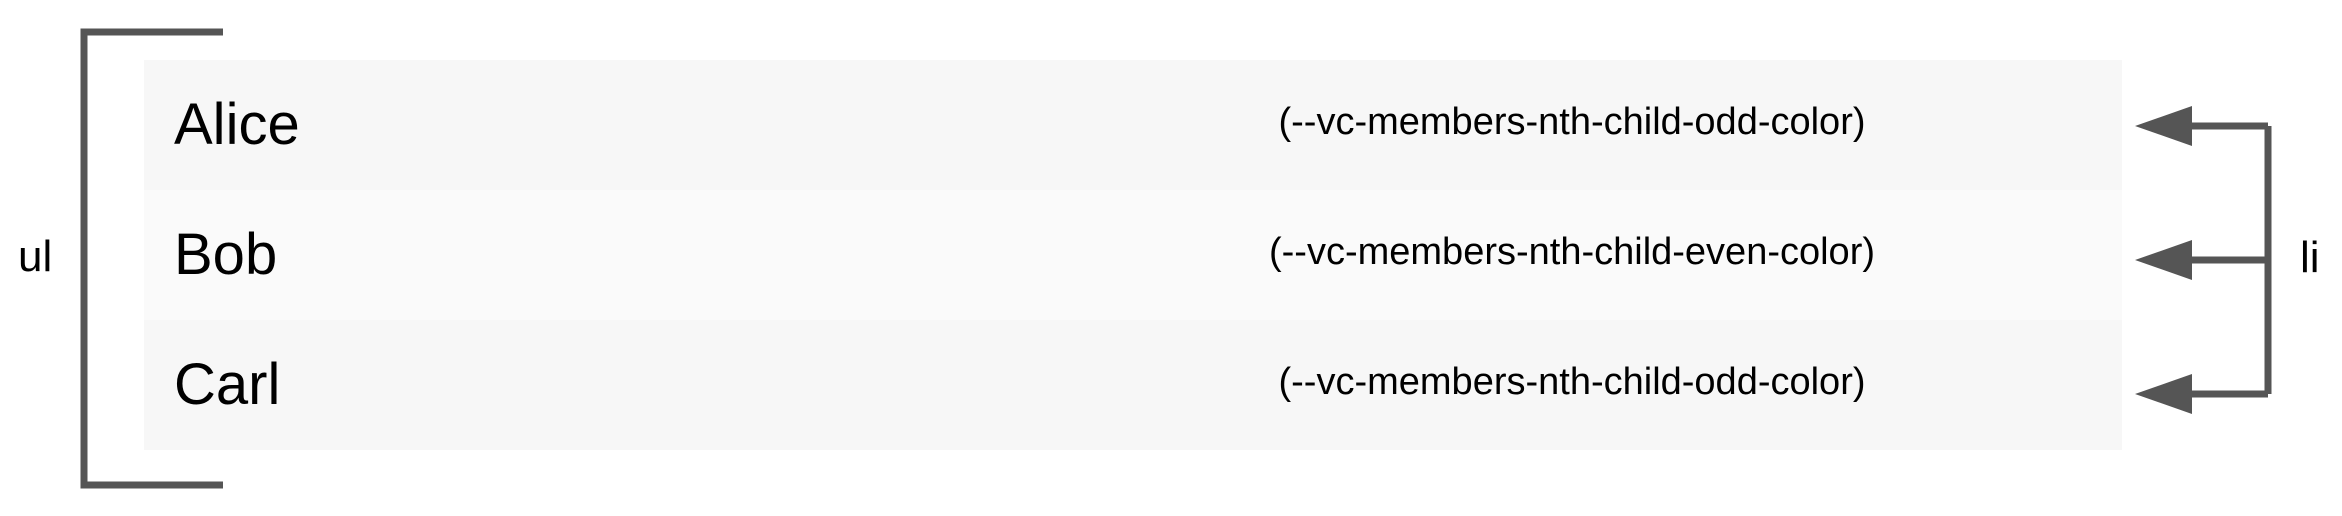 The width and height of the screenshot is (2342, 516). What do you see at coordinates (237, 124) in the screenshot?
I see `list-item-name: Alice` at bounding box center [237, 124].